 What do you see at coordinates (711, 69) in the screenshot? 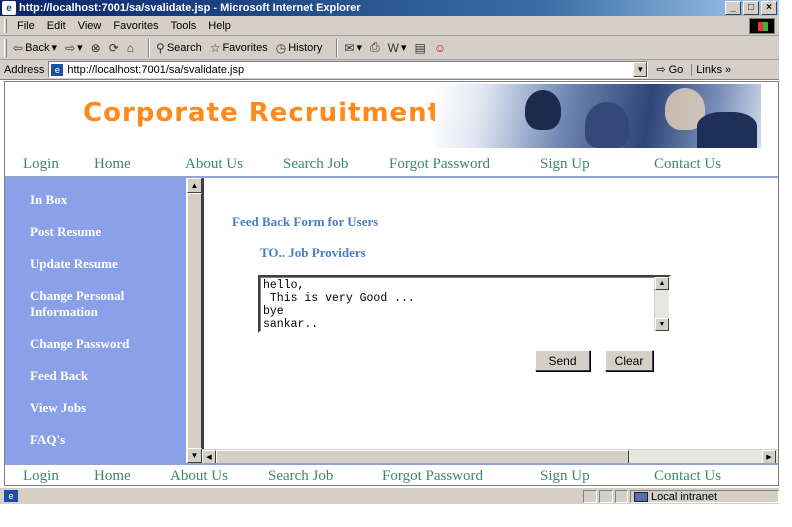
I see `links-button: Links »` at bounding box center [711, 69].